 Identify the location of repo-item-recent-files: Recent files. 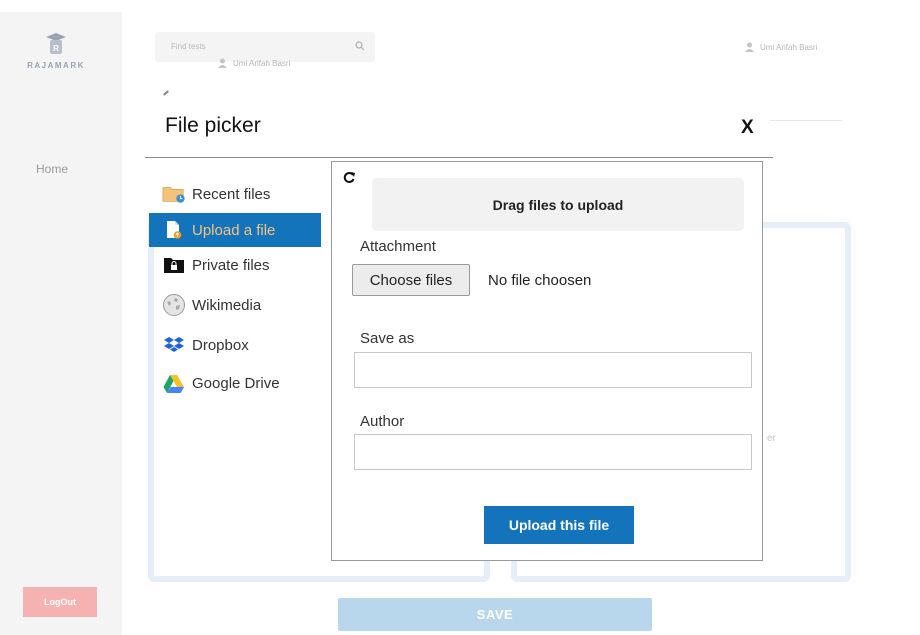
(235, 194).